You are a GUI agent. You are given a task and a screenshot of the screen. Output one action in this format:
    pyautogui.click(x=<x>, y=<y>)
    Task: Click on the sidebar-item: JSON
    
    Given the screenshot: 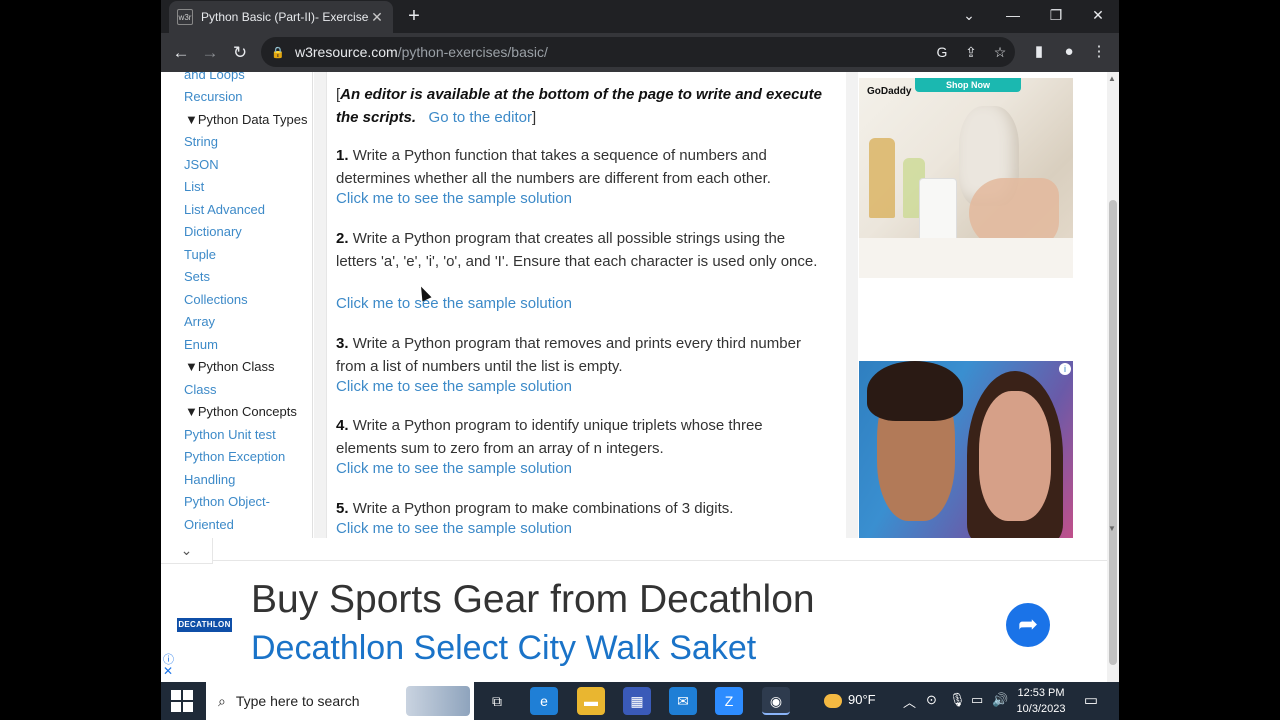 What is the action you would take?
    pyautogui.click(x=201, y=164)
    